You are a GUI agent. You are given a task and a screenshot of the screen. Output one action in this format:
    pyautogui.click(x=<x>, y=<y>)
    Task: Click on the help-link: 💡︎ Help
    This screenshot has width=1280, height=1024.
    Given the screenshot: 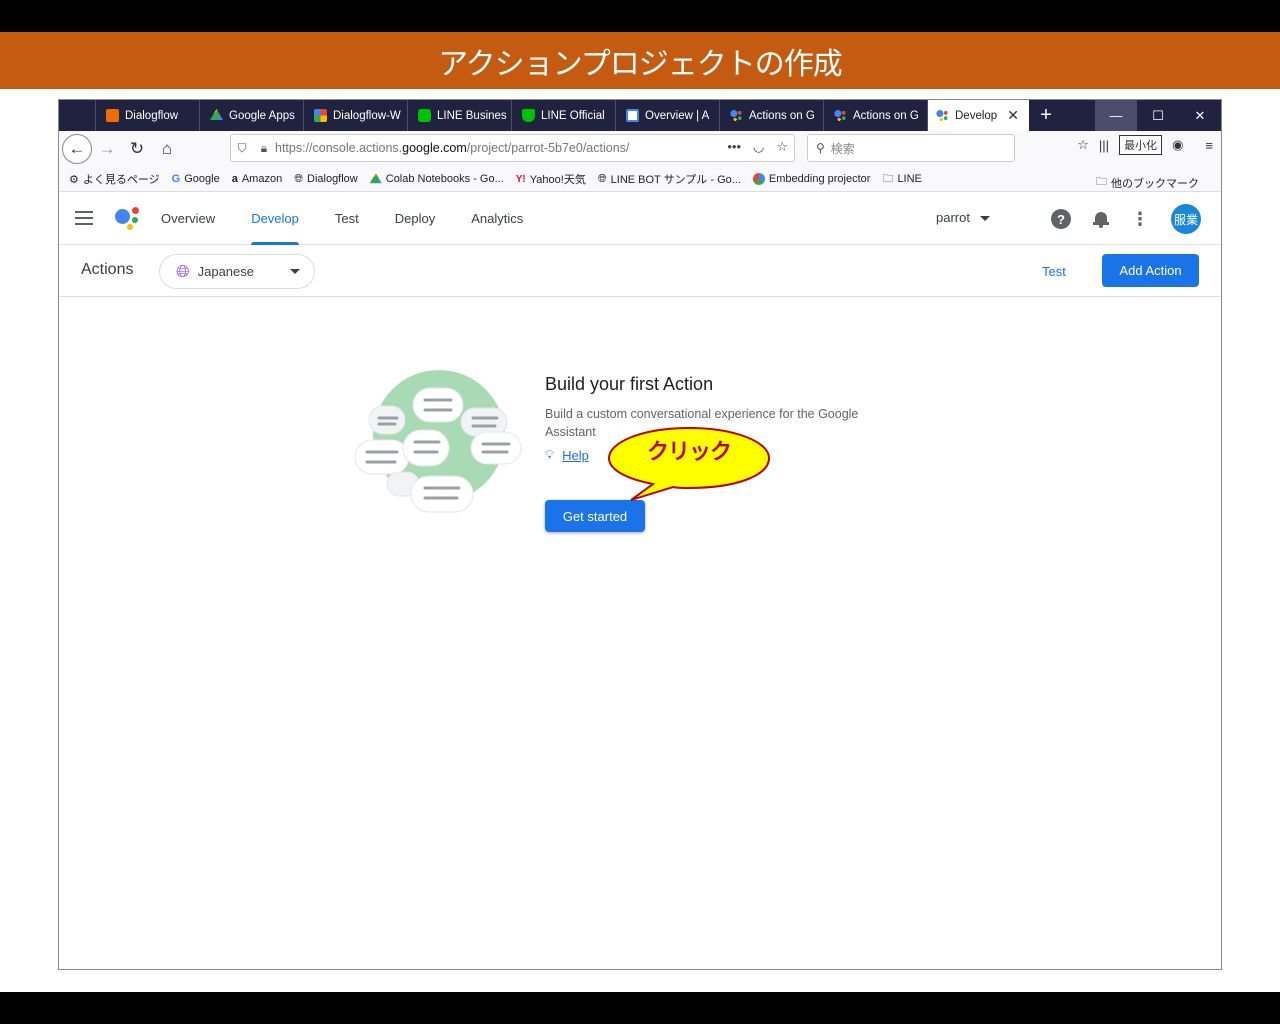 What is the action you would take?
    pyautogui.click(x=567, y=455)
    